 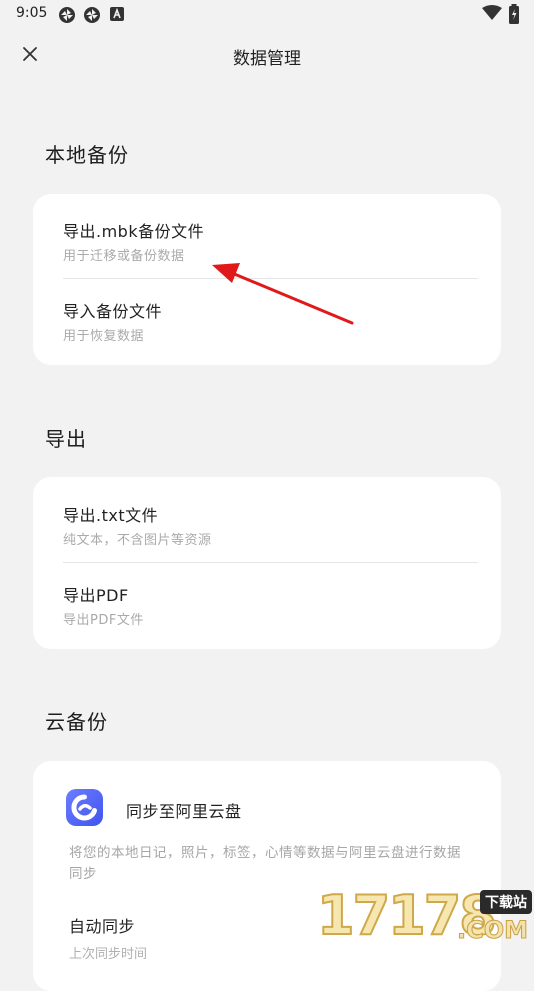 What do you see at coordinates (492, 930) in the screenshot?
I see `watermark-domain: .COM` at bounding box center [492, 930].